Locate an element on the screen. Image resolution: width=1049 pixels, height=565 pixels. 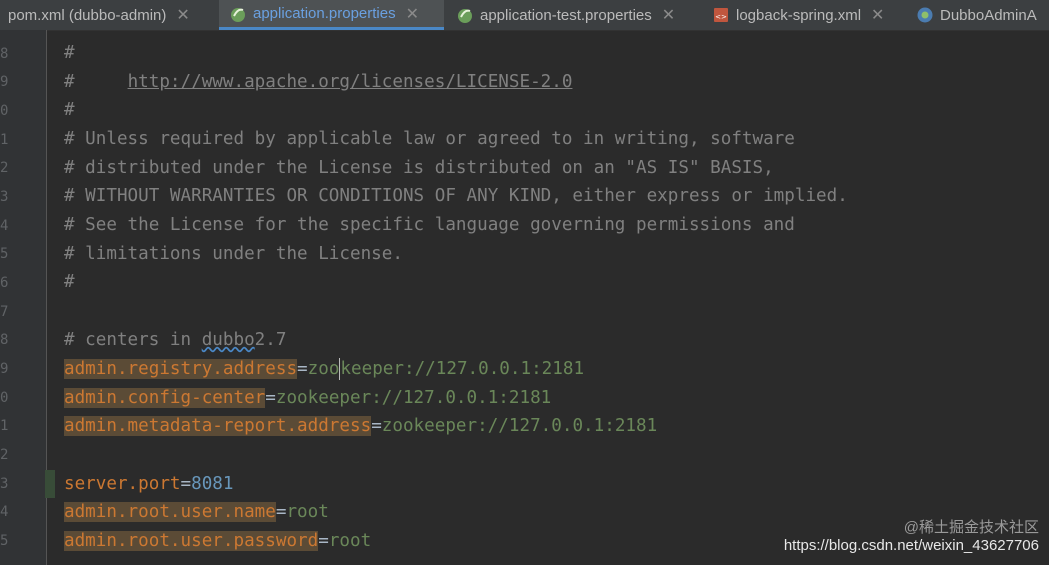
property-line: admin.root.user.password=root is located at coordinates (217, 541).